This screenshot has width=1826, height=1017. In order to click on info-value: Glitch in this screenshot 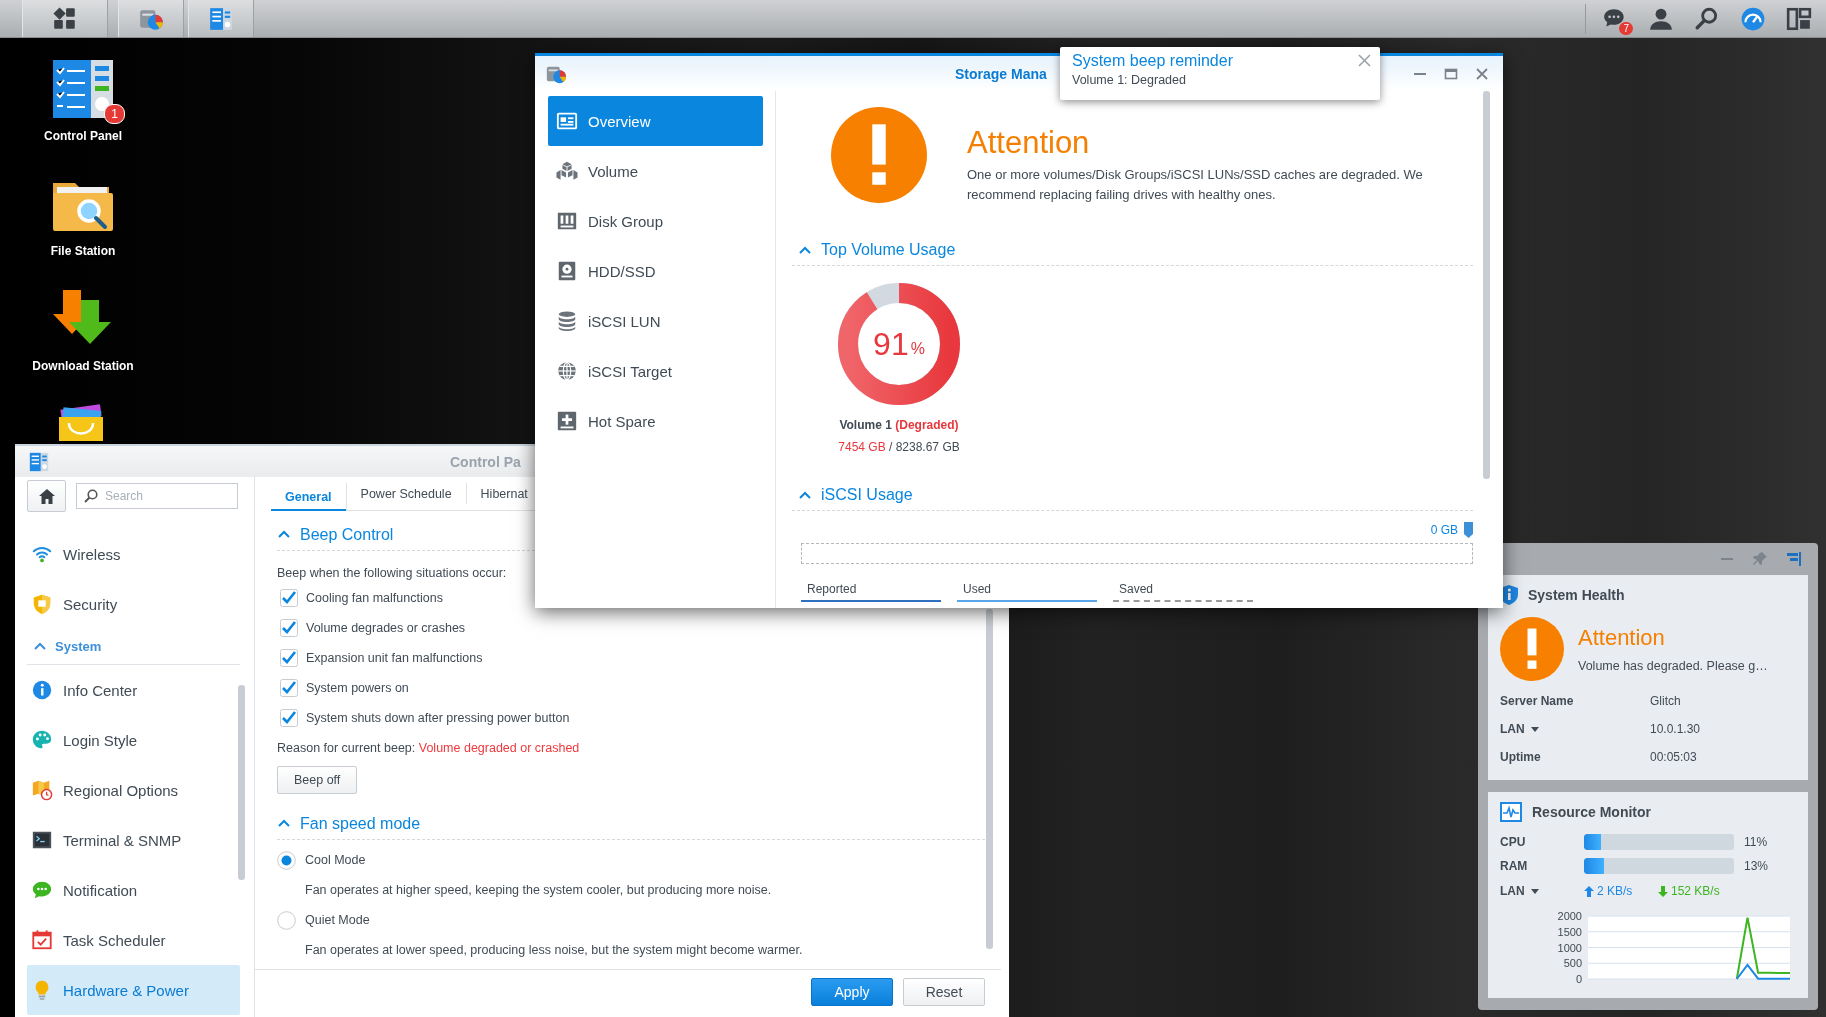, I will do `click(1665, 701)`.